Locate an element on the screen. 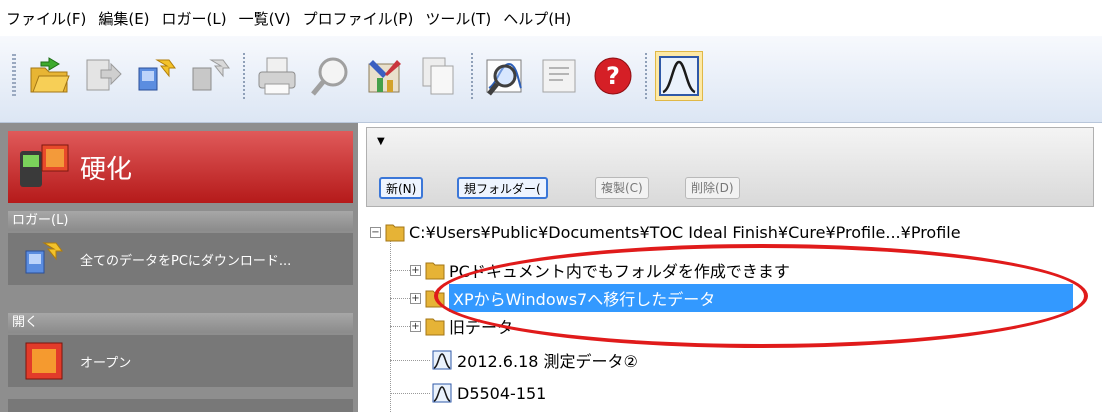  menu-help: ヘルプ(H) is located at coordinates (537, 18).